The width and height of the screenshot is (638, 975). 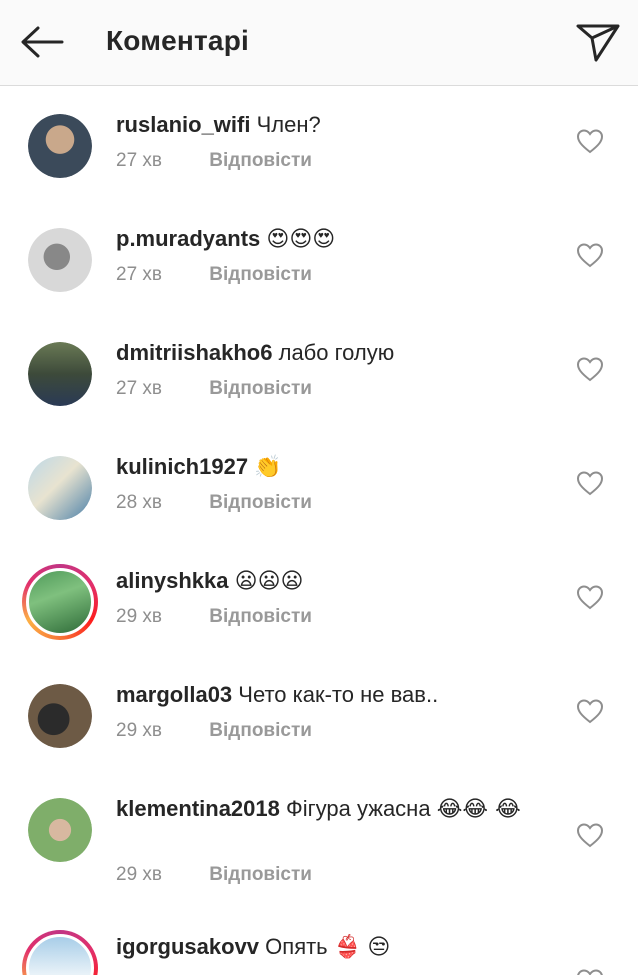 I want to click on comment-text: Чето как-то не вав.., so click(x=338, y=694).